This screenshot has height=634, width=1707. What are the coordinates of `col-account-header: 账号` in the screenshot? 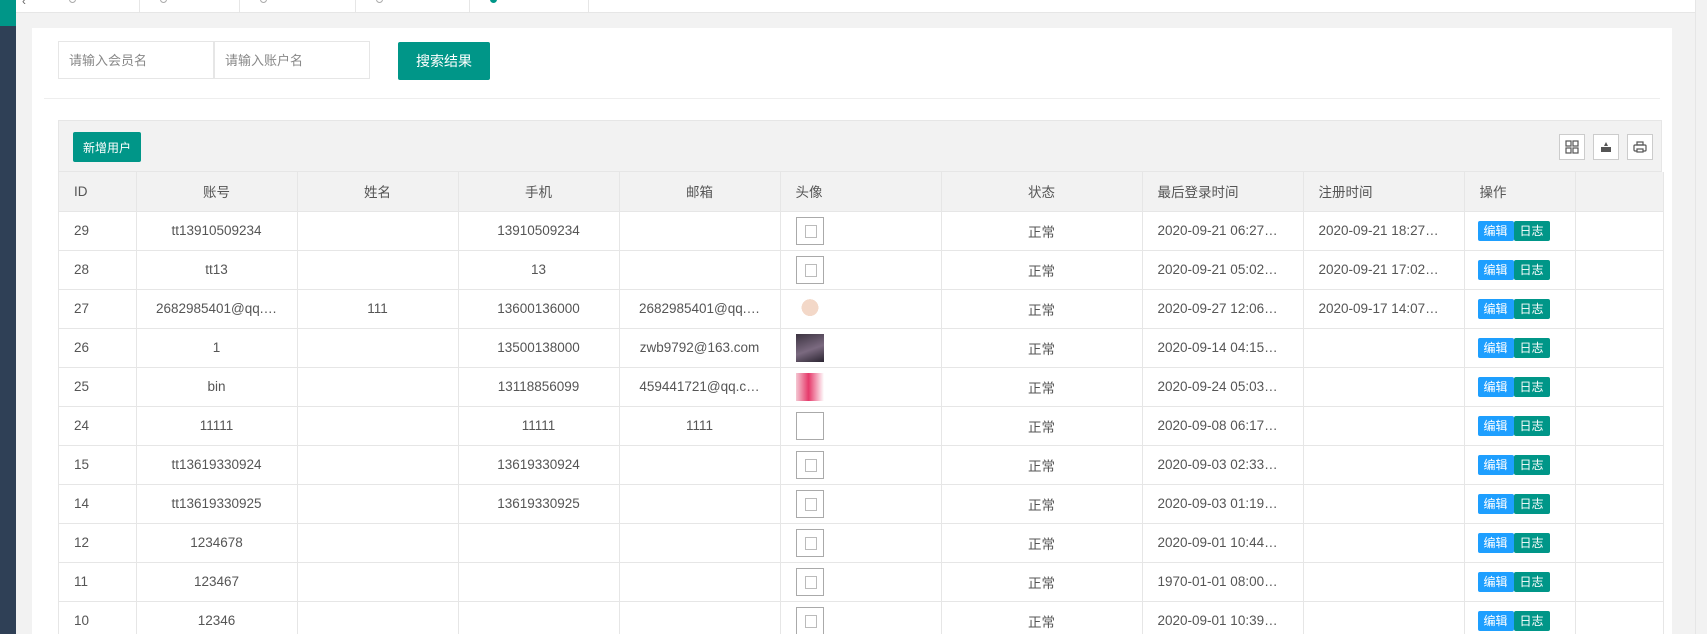 It's located at (217, 192).